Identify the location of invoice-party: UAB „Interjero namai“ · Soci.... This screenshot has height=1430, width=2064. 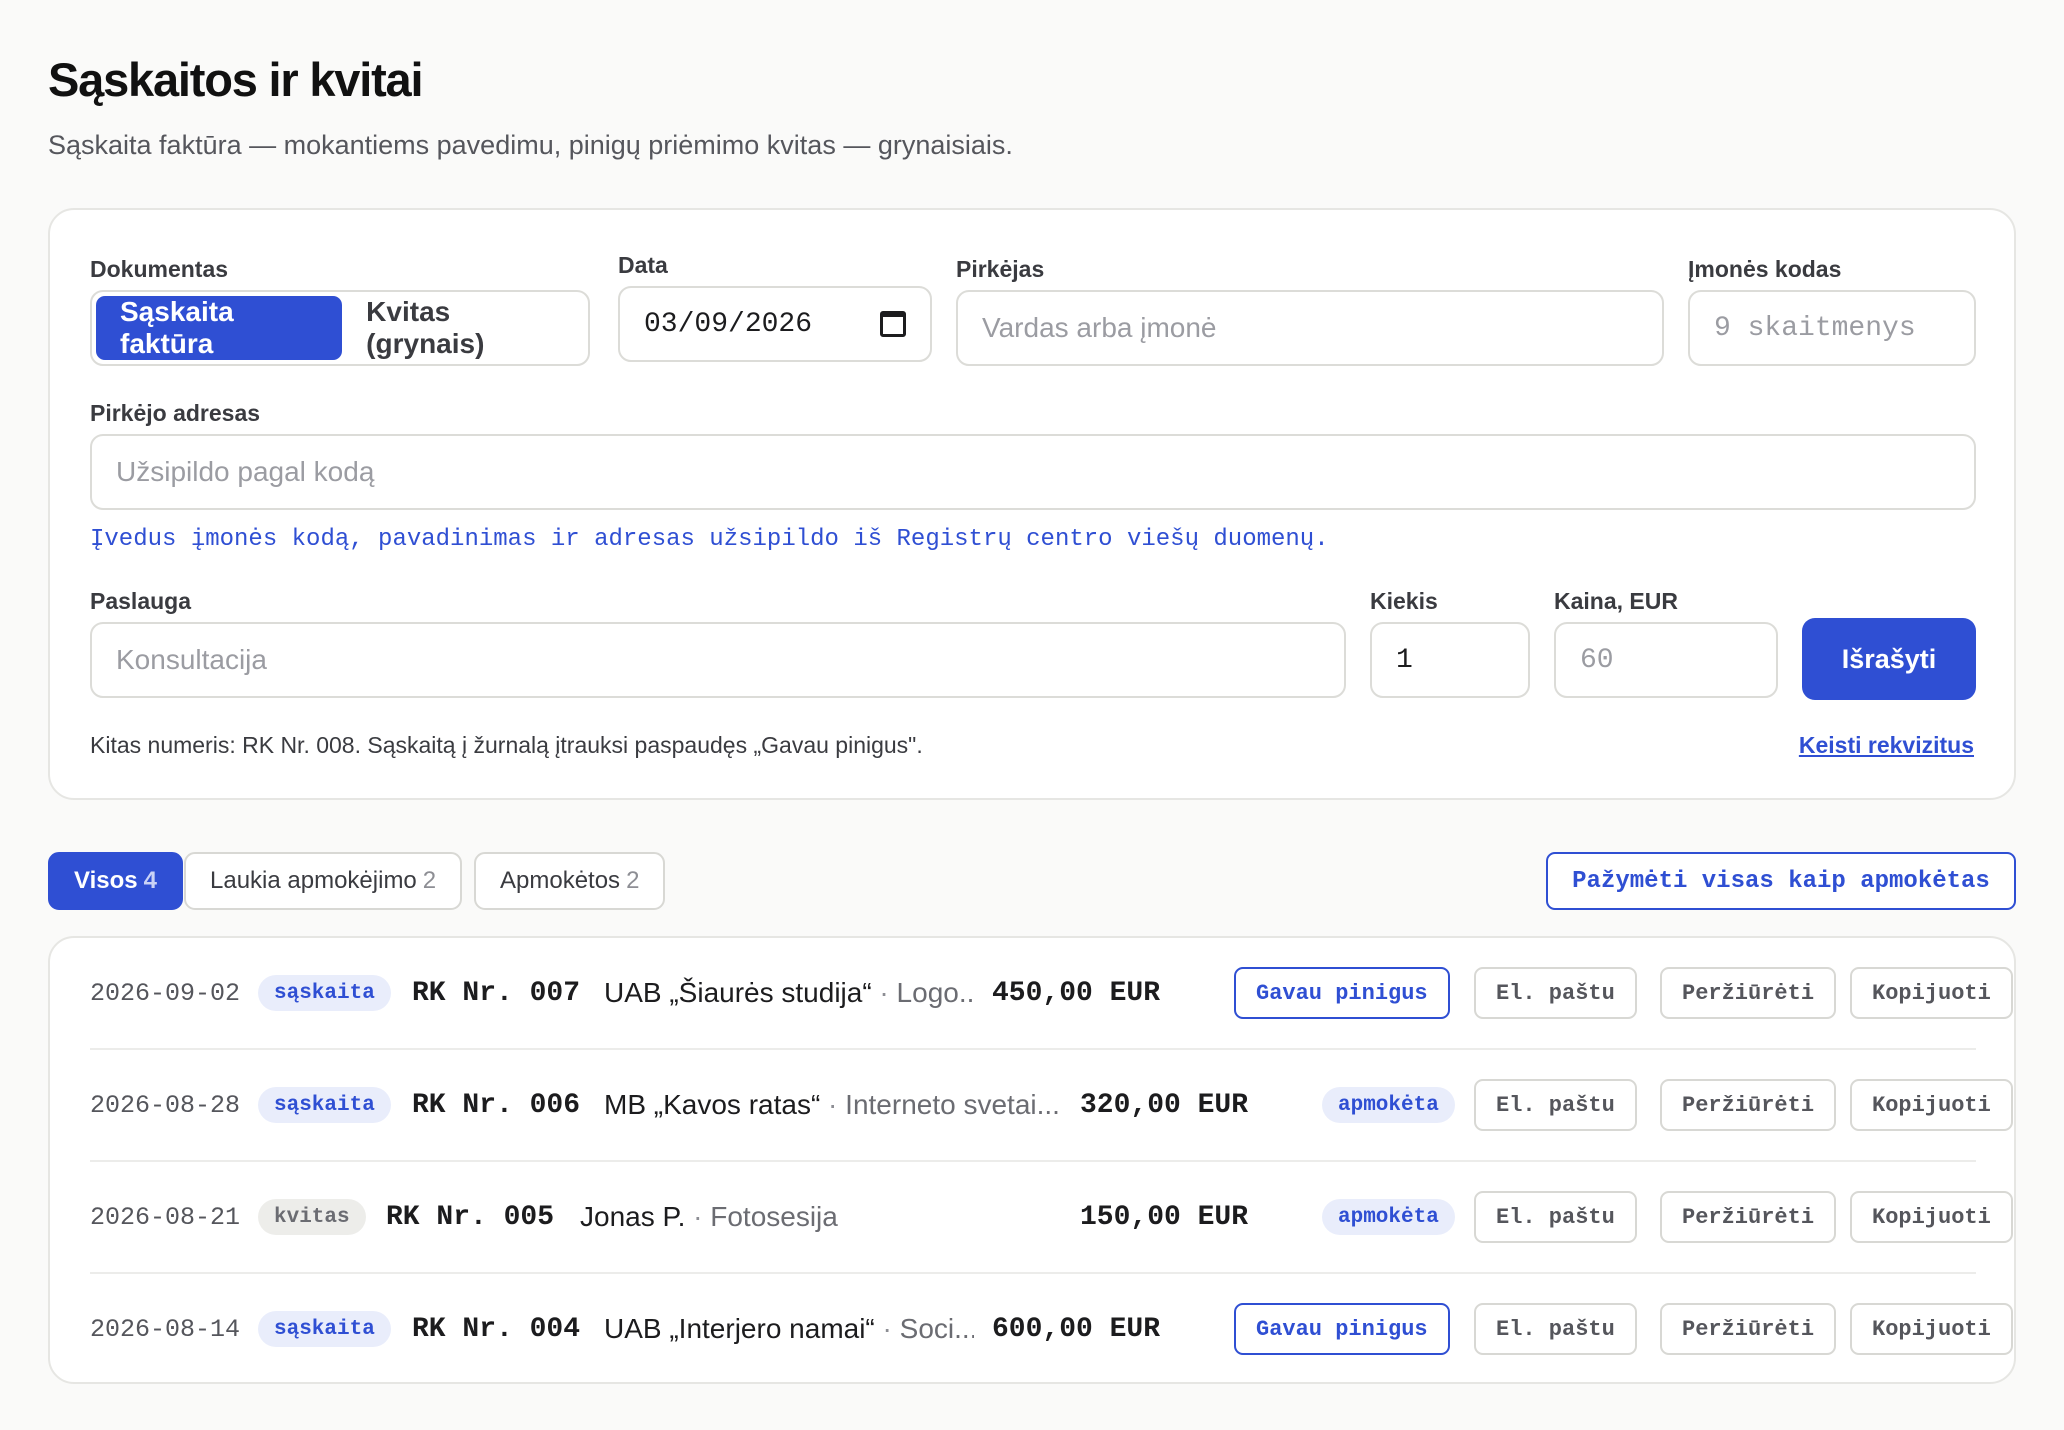
(789, 1329).